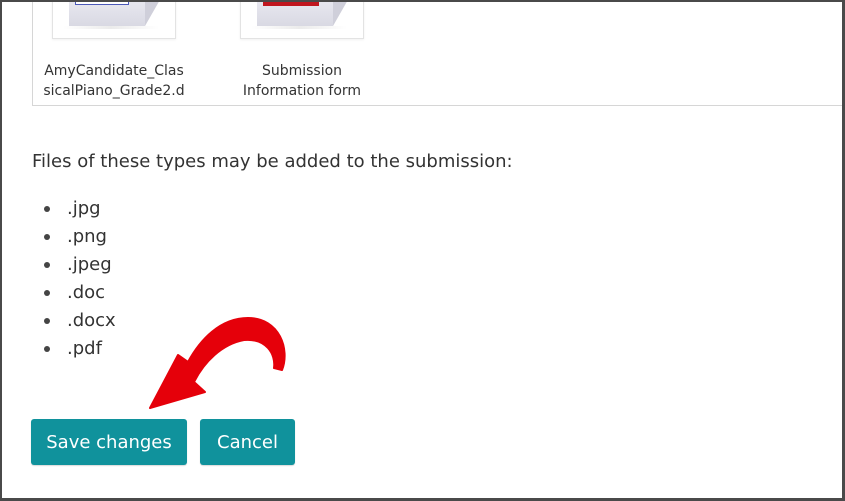 The image size is (845, 501). What do you see at coordinates (114, 50) in the screenshot?
I see `attachment-file-1: AmyCandidate_Clas sicalPiano_Grade2.d` at bounding box center [114, 50].